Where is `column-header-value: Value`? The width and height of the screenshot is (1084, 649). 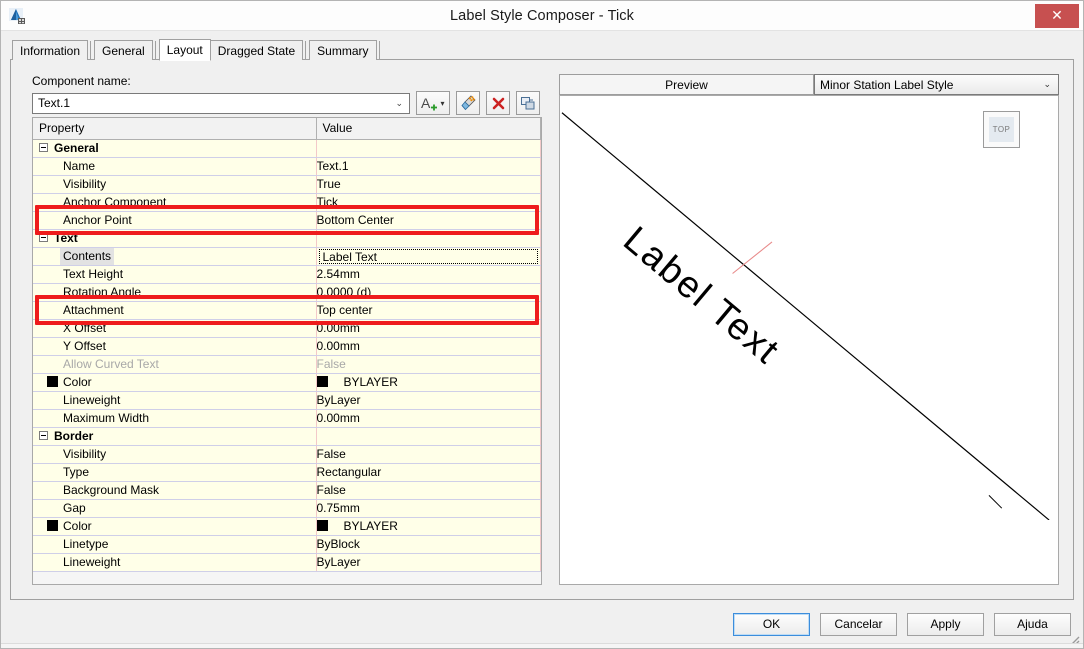 column-header-value: Value is located at coordinates (428, 129).